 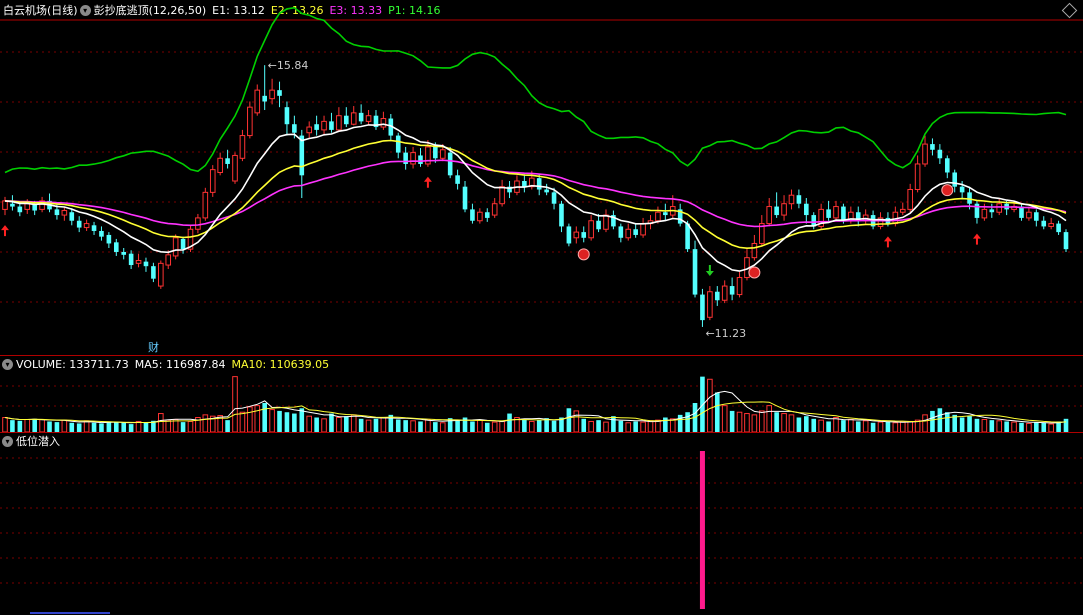 I want to click on volume-chart, so click(x=541, y=394).